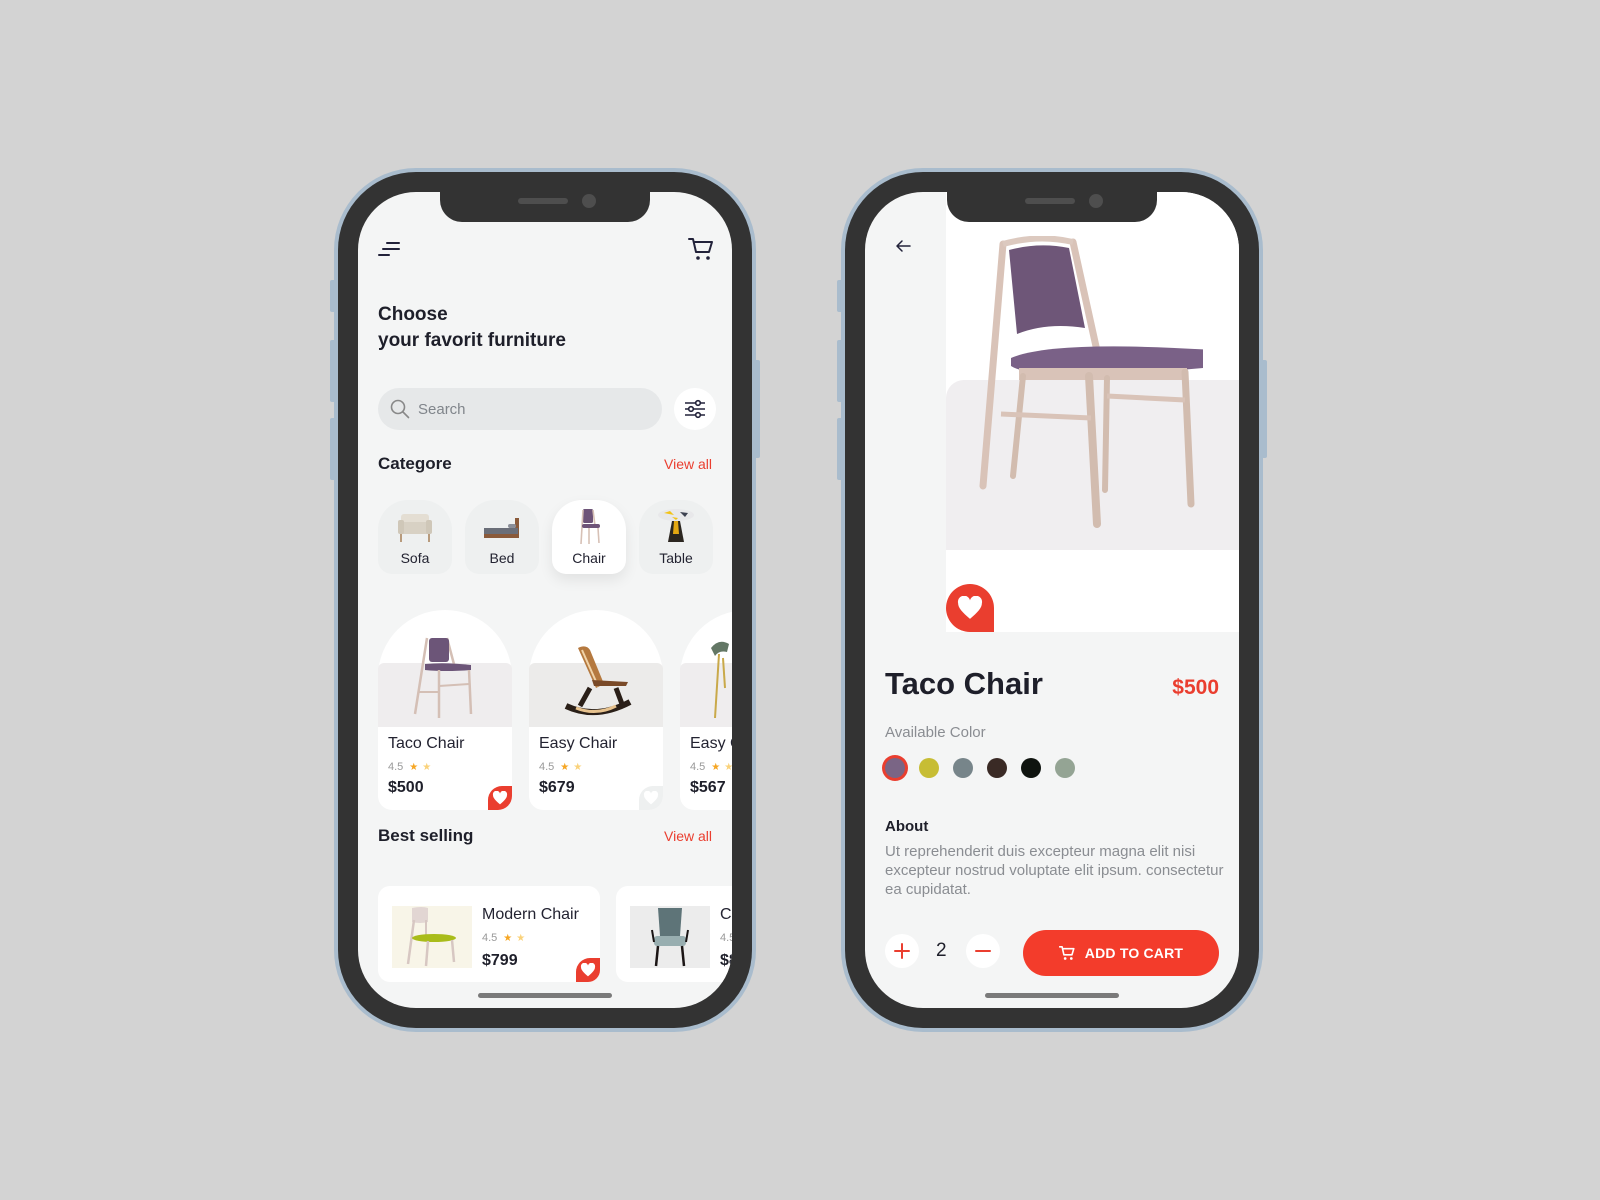 The image size is (1600, 1200). Describe the element at coordinates (389, 250) in the screenshot. I see `menu-icon` at that location.